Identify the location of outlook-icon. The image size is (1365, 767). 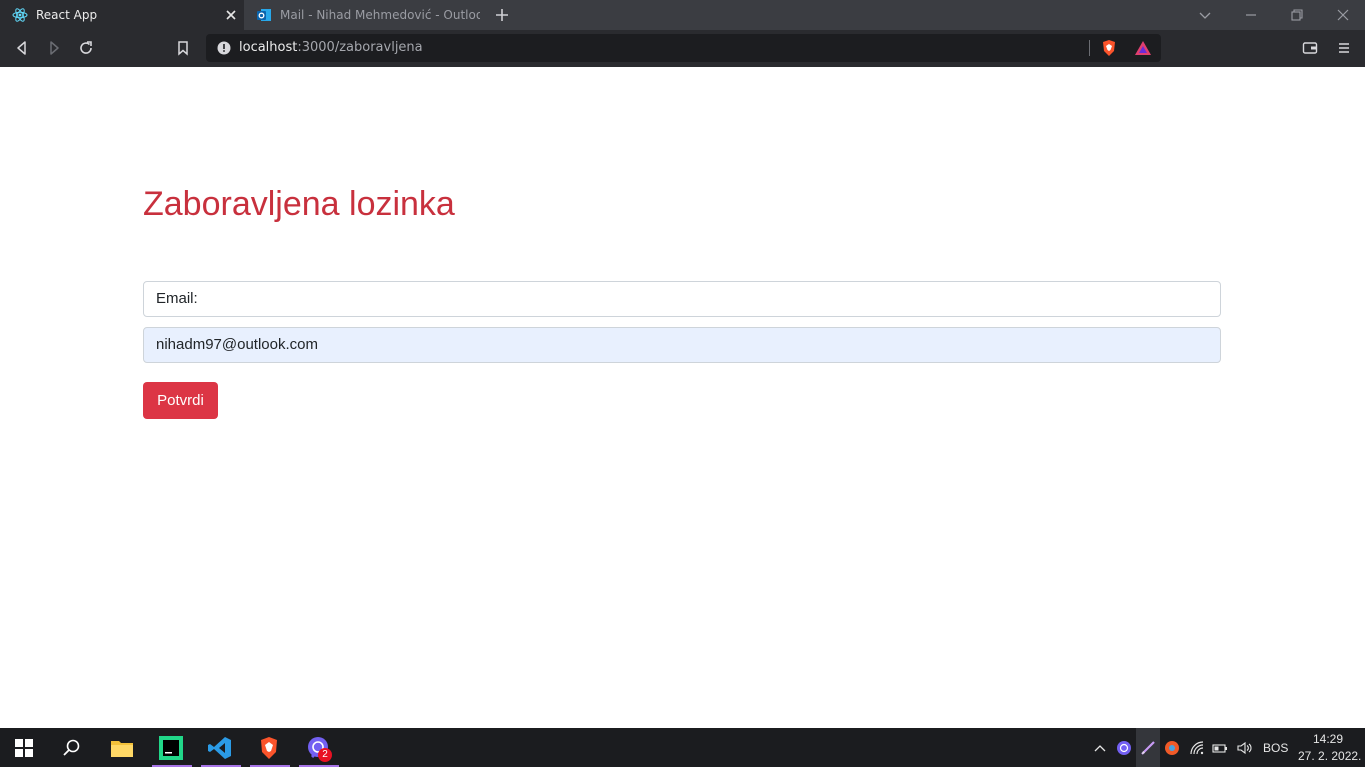
(264, 15).